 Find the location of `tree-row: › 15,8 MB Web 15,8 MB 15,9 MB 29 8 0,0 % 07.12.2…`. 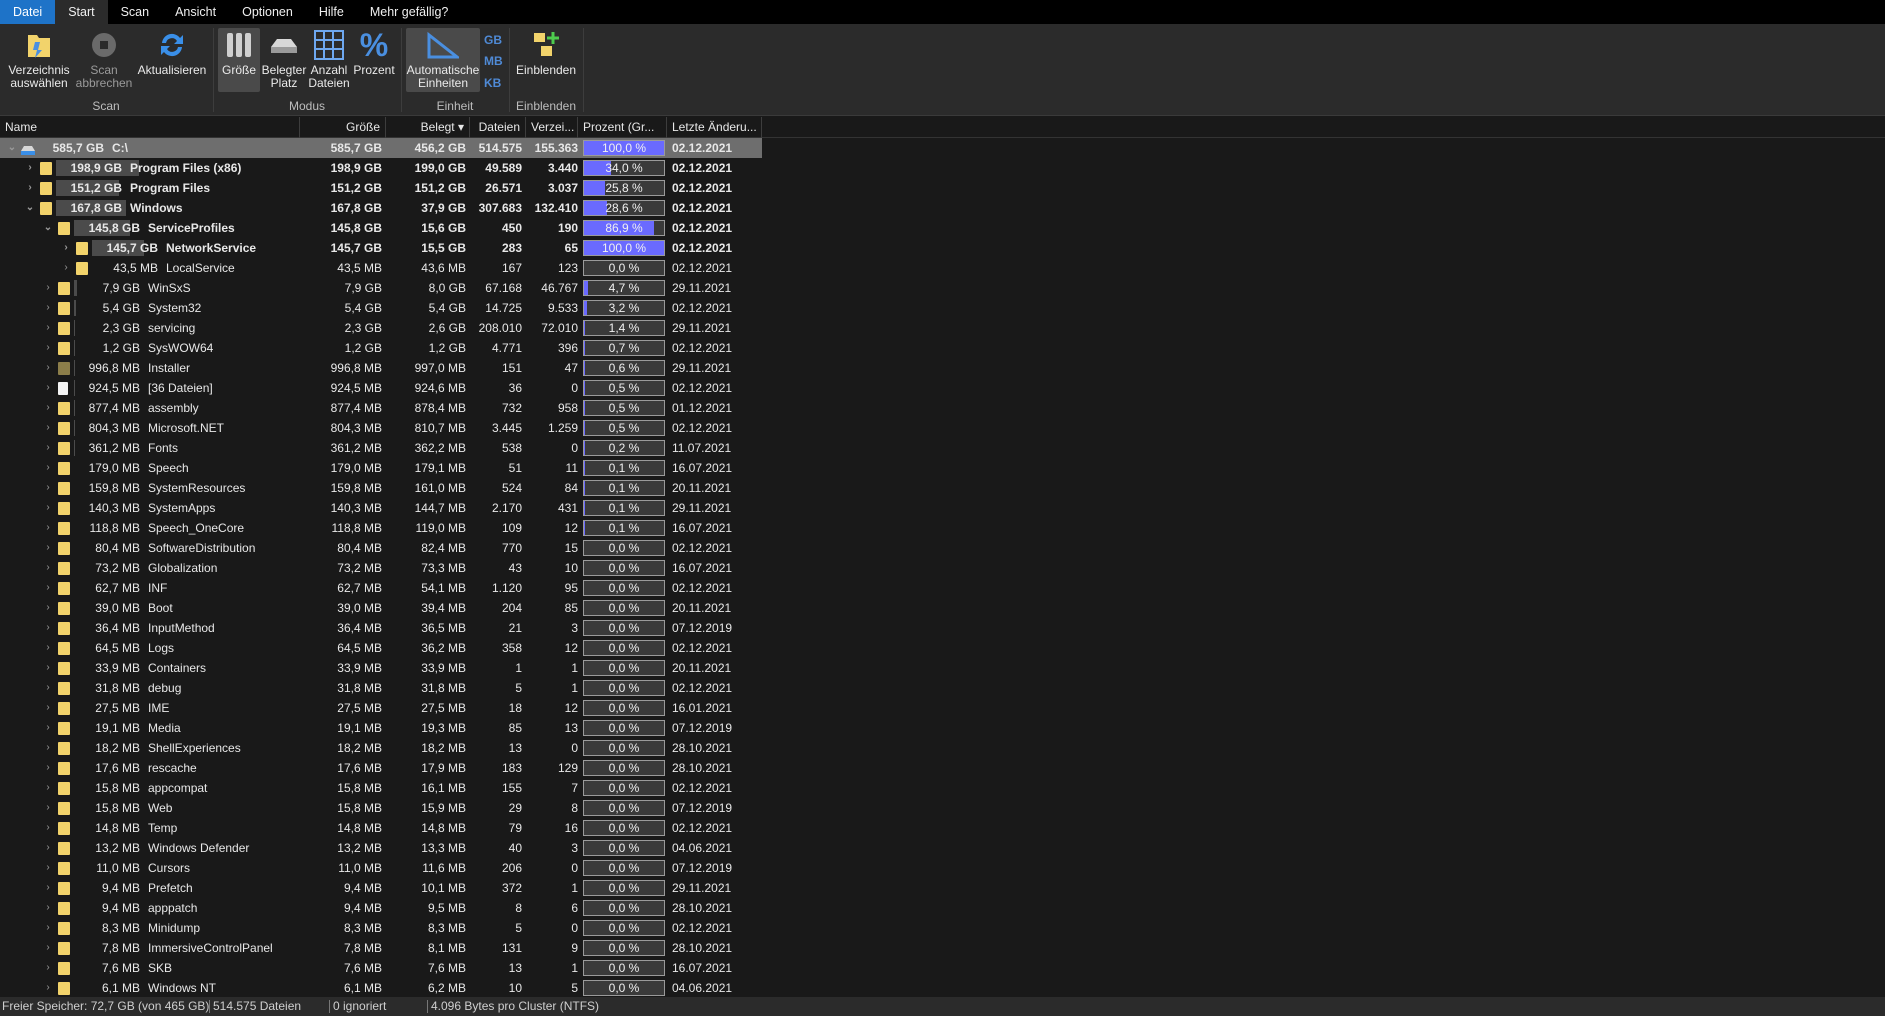

tree-row: › 15,8 MB Web 15,8 MB 15,9 MB 29 8 0,0 % 07.12.2… is located at coordinates (381, 808).